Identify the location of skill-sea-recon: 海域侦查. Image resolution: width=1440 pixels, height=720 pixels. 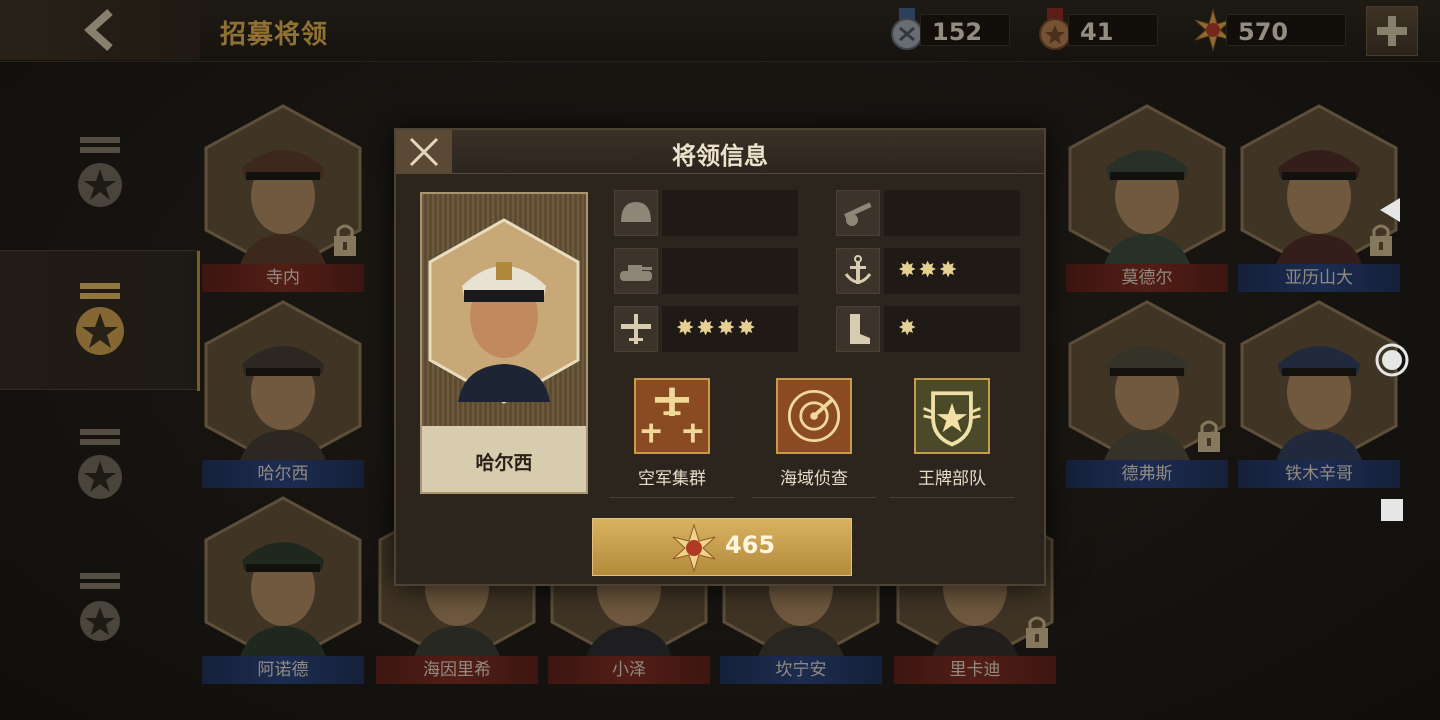
(814, 438).